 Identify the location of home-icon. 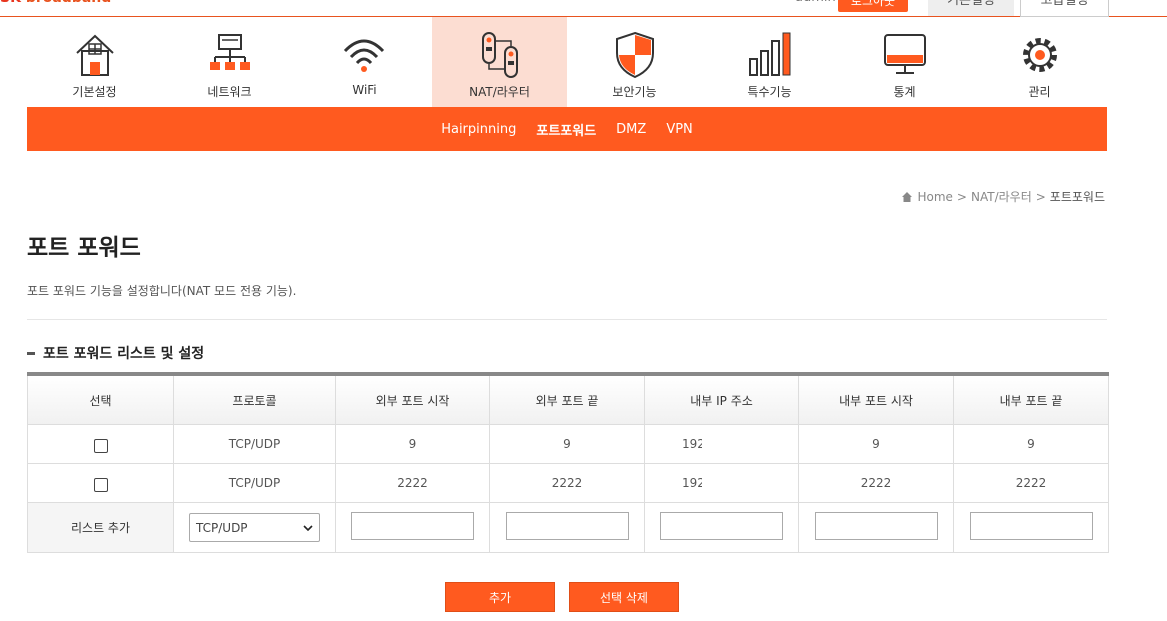
(907, 196).